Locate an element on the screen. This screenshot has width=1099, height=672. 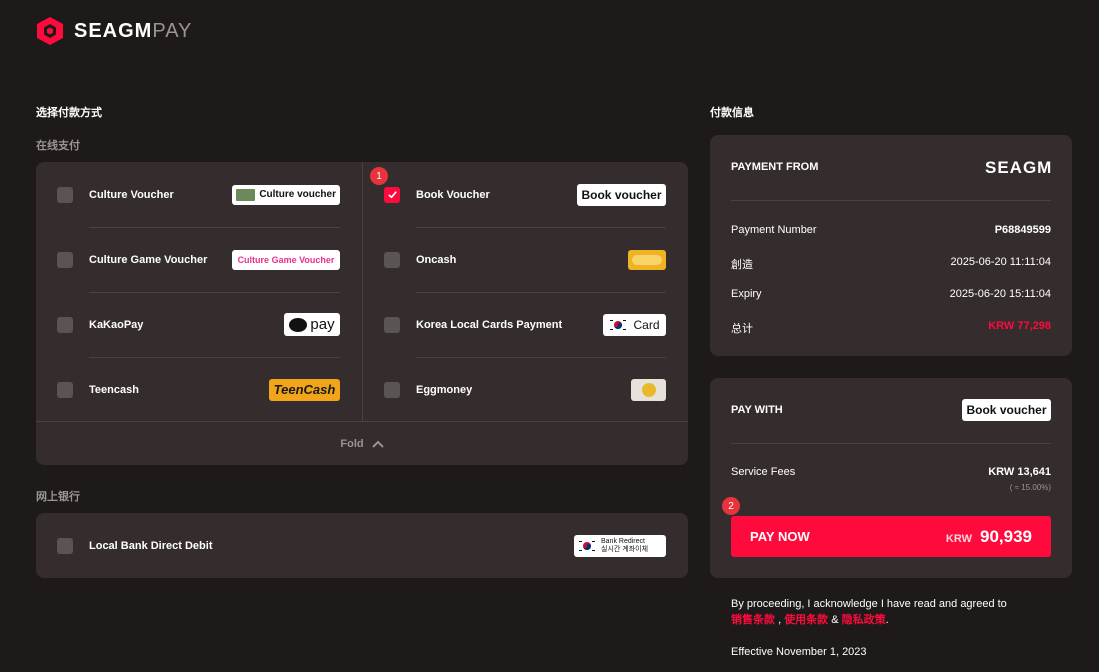
eggmoney-logo is located at coordinates (648, 389).